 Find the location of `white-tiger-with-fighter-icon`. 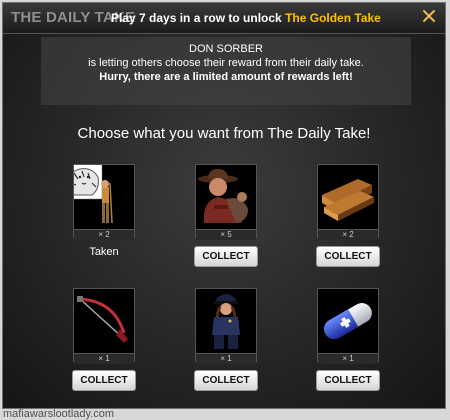

white-tiger-with-fighter-icon is located at coordinates (93, 194).